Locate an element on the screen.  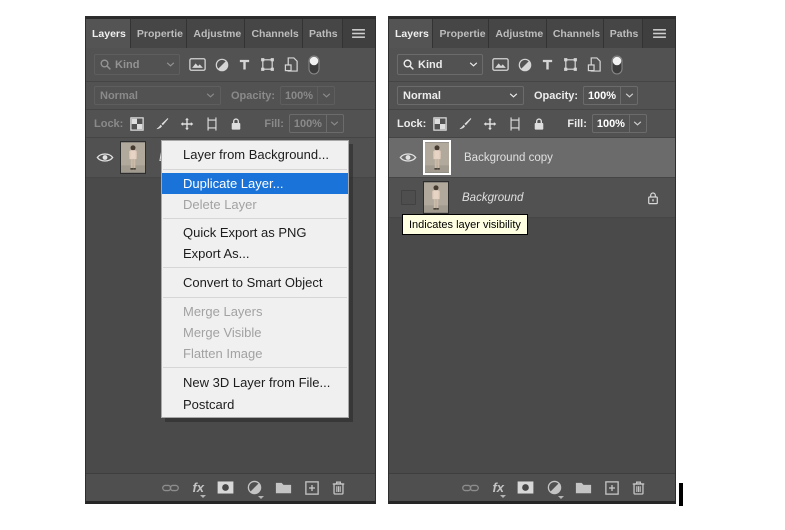
visibility-tooltip: Indicates layer visibility is located at coordinates (465, 224).